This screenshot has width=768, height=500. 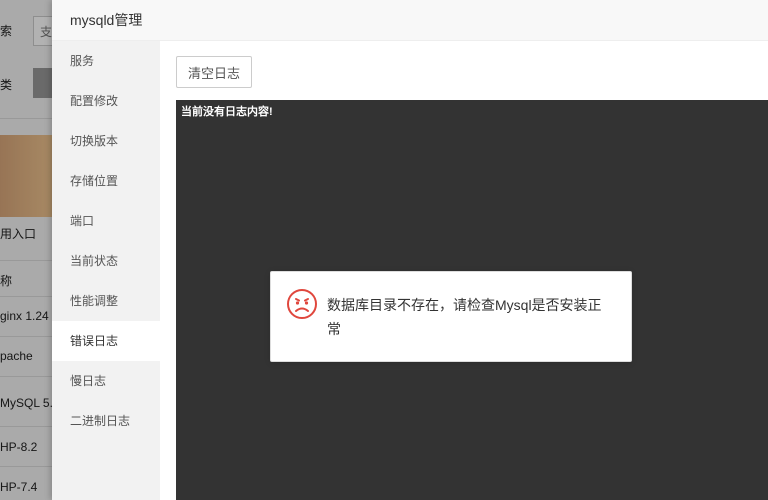 I want to click on sidebar-item-port: 端口, so click(x=106, y=221).